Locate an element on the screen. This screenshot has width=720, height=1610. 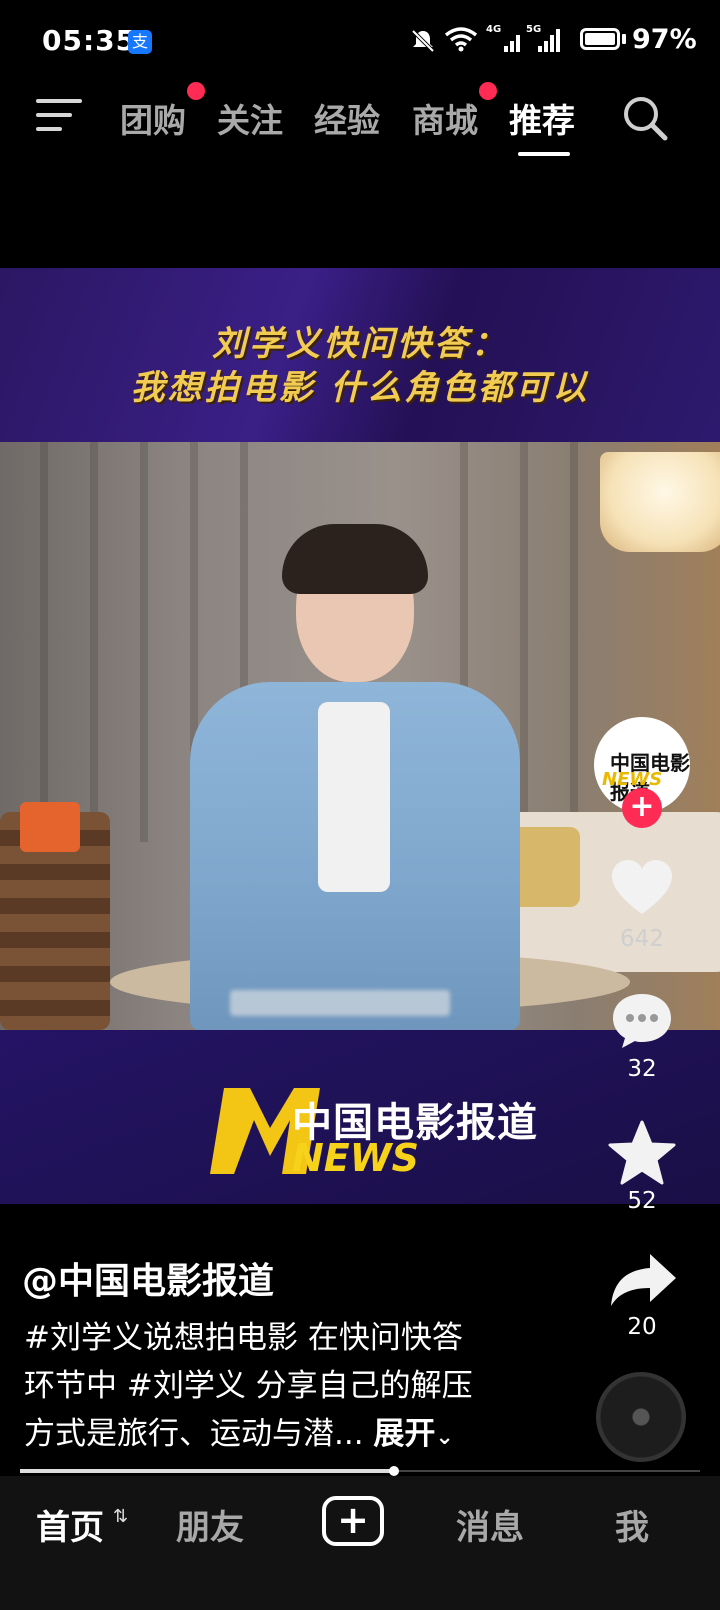
alipay-icon: 支 is located at coordinates (140, 42).